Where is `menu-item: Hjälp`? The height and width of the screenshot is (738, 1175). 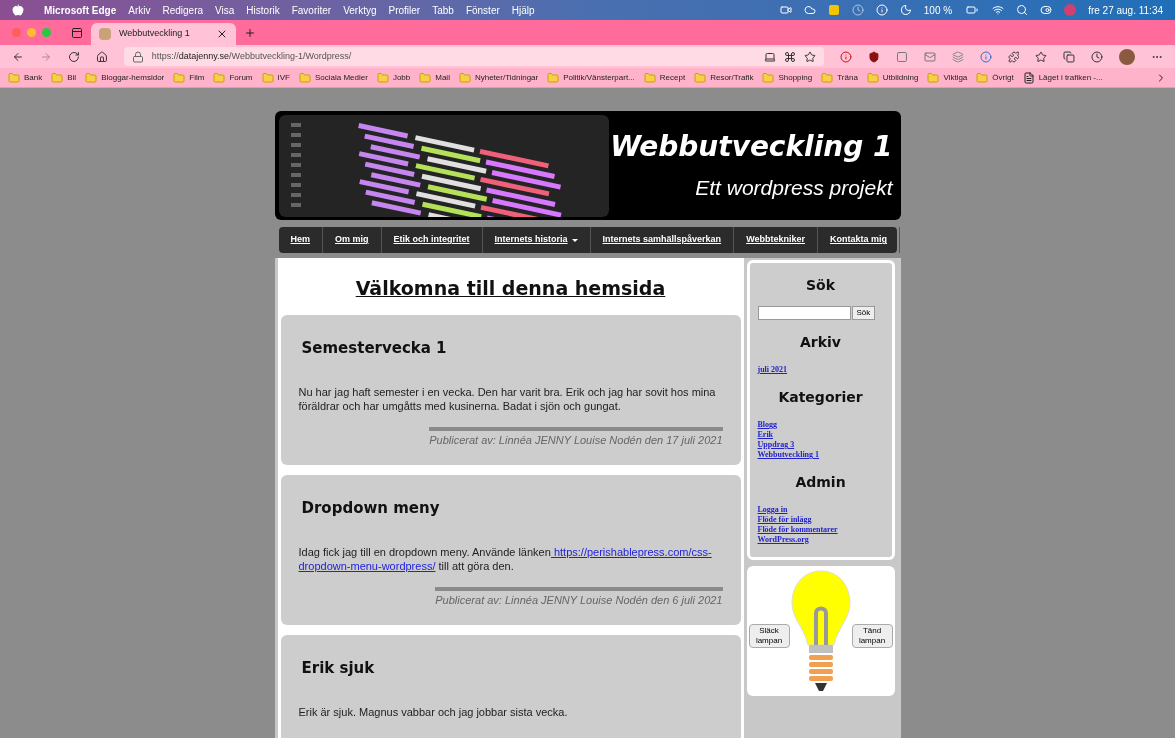
menu-item: Hjälp is located at coordinates (523, 10).